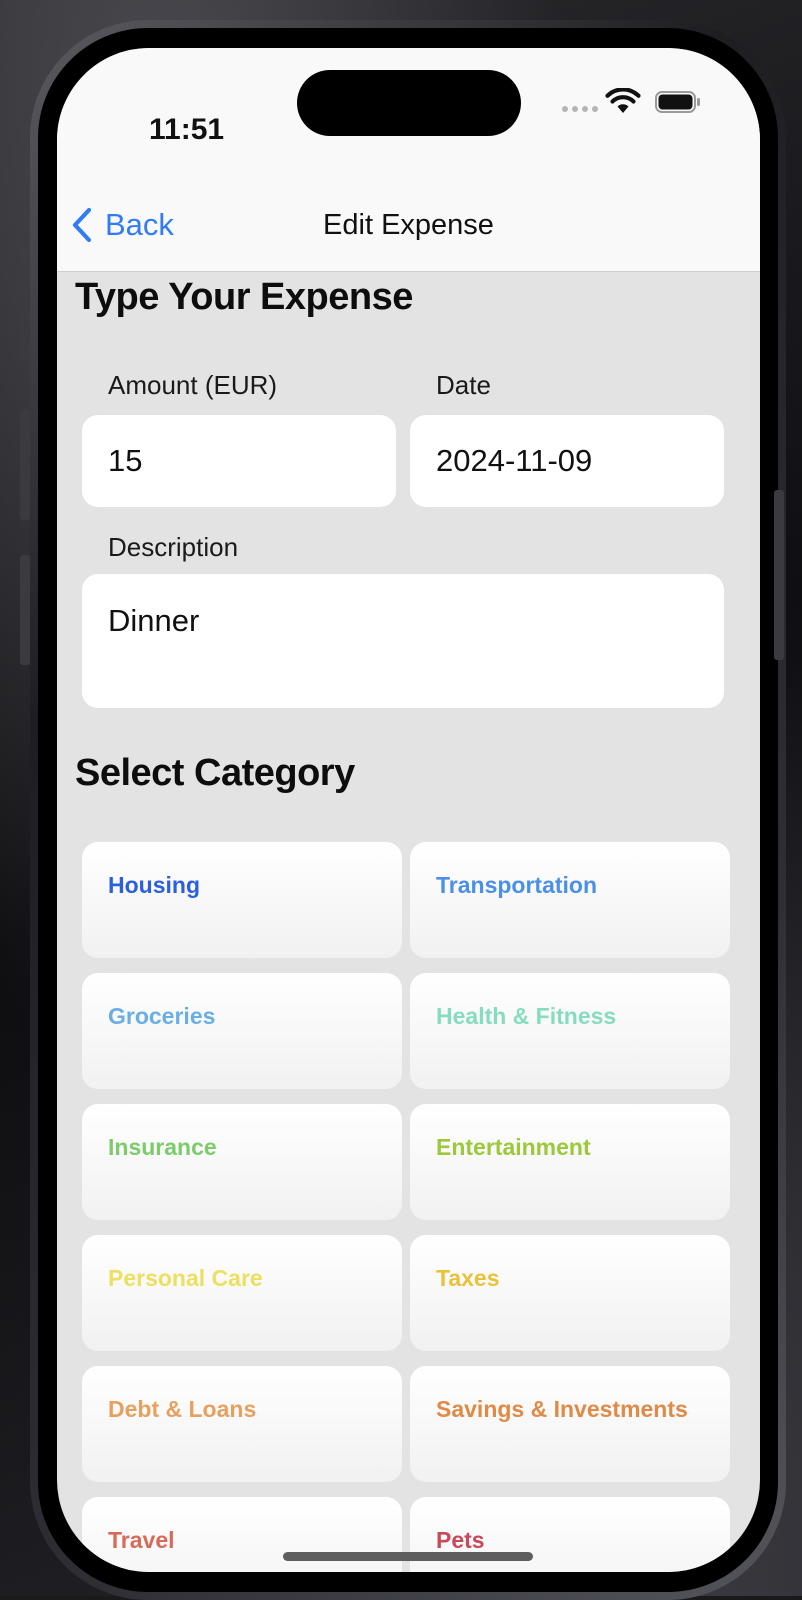 This screenshot has width=802, height=1600. Describe the element at coordinates (242, 1031) in the screenshot. I see `category-card: Groceries` at that location.